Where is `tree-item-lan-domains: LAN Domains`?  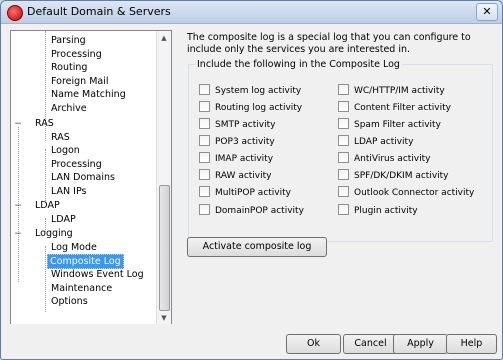 tree-item-lan-domains: LAN Domains is located at coordinates (83, 177).